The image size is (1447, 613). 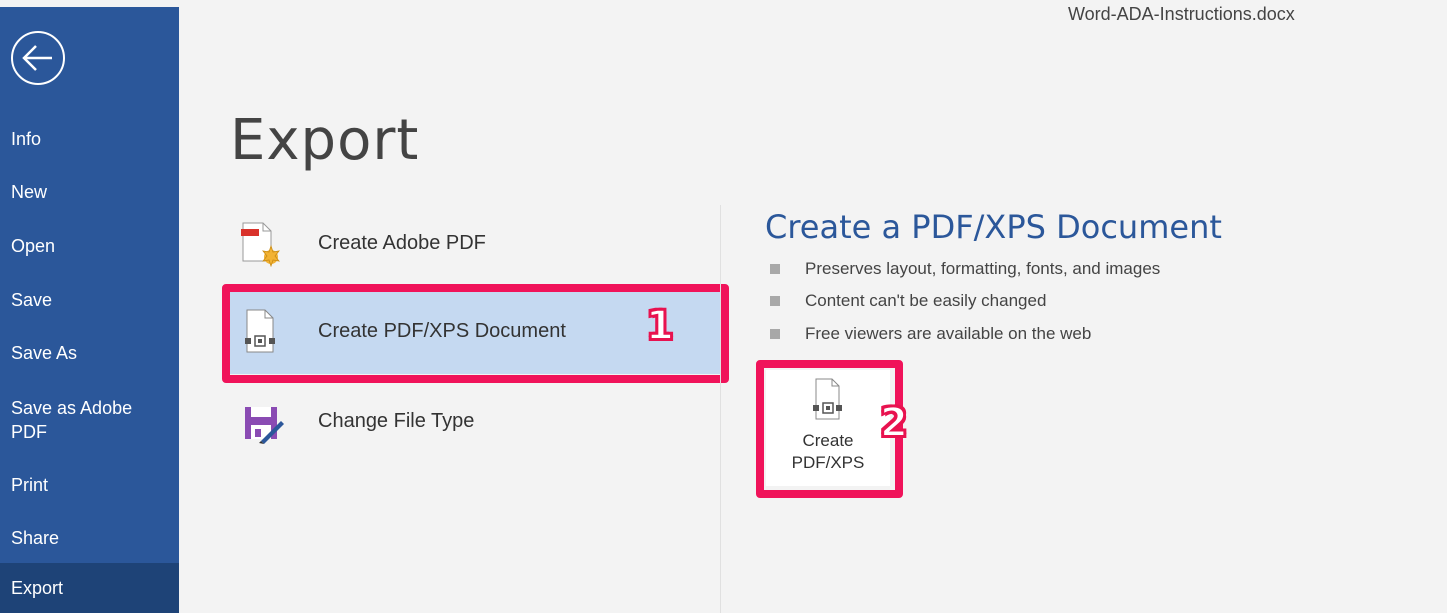 I want to click on back-arrow-circle-icon, so click(x=38, y=58).